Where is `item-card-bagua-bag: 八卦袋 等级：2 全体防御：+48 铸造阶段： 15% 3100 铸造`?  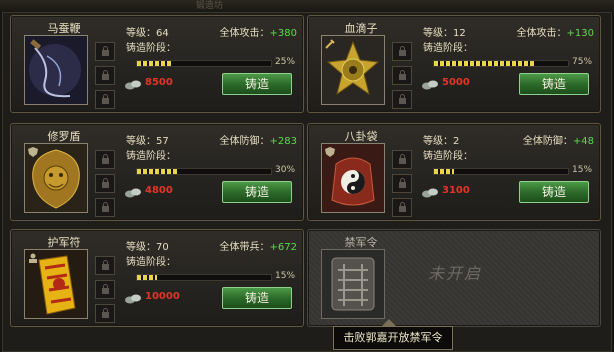 item-card-bagua-bag: 八卦袋 等级：2 全体防御：+48 铸造阶段： 15% 3100 铸造 is located at coordinates (454, 172).